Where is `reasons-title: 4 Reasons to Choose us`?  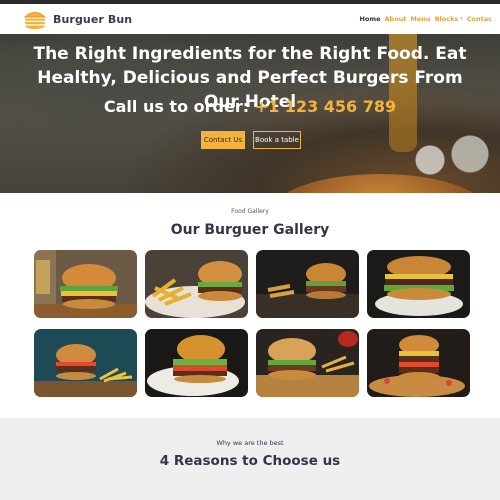
reasons-title: 4 Reasons to Choose us is located at coordinates (250, 461).